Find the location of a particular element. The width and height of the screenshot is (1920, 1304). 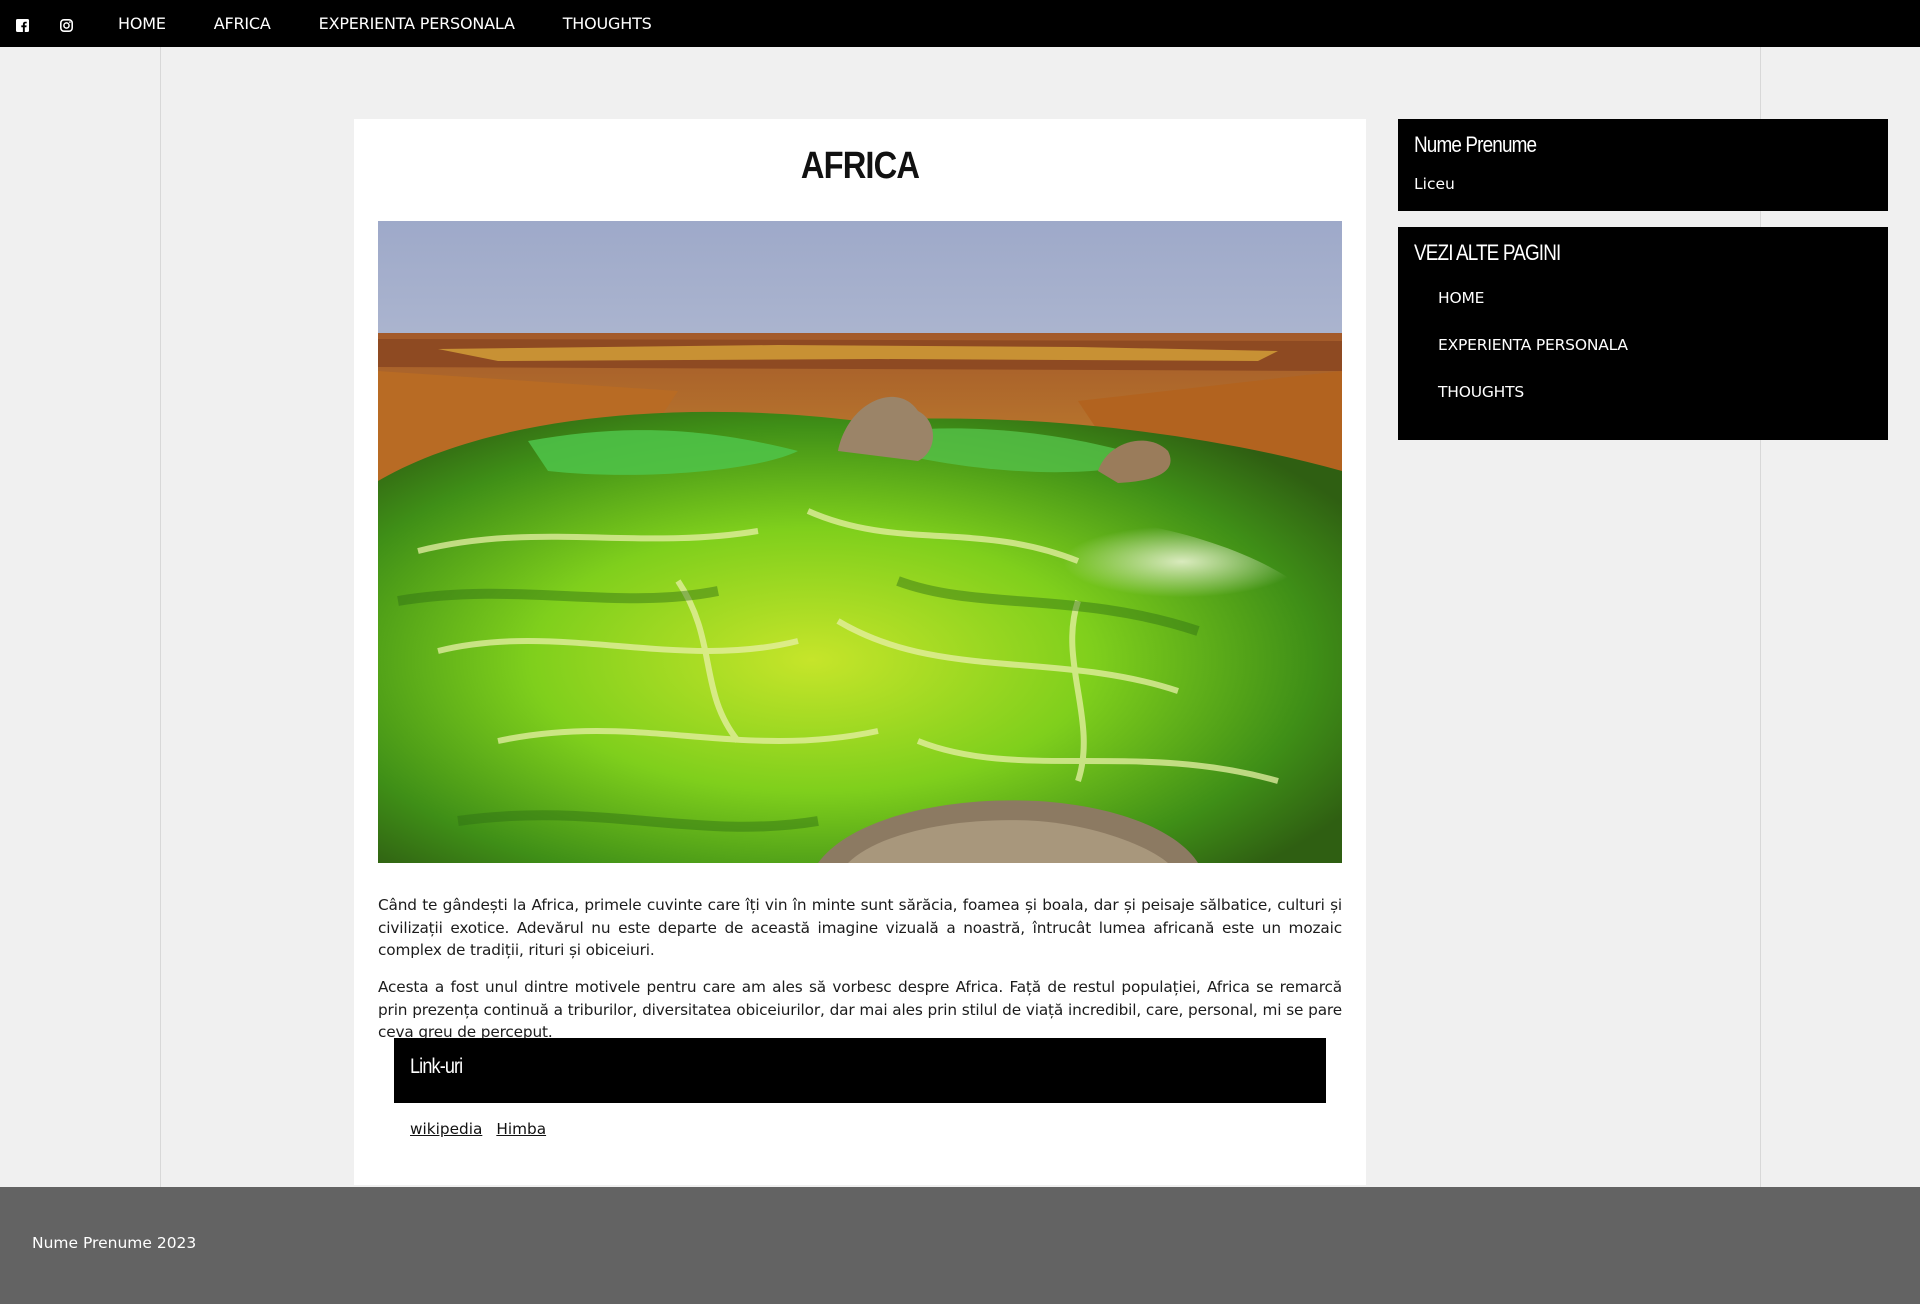

profile-name: Nume Prenume is located at coordinates (1475, 144).